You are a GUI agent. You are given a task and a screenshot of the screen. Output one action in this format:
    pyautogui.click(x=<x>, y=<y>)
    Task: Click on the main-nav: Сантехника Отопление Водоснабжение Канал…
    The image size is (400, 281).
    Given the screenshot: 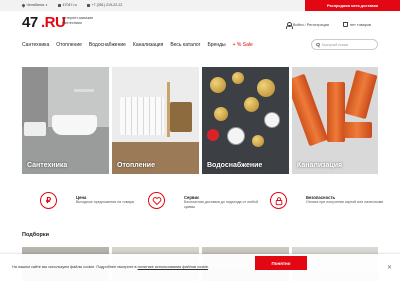 What is the action you would take?
    pyautogui.click(x=137, y=45)
    